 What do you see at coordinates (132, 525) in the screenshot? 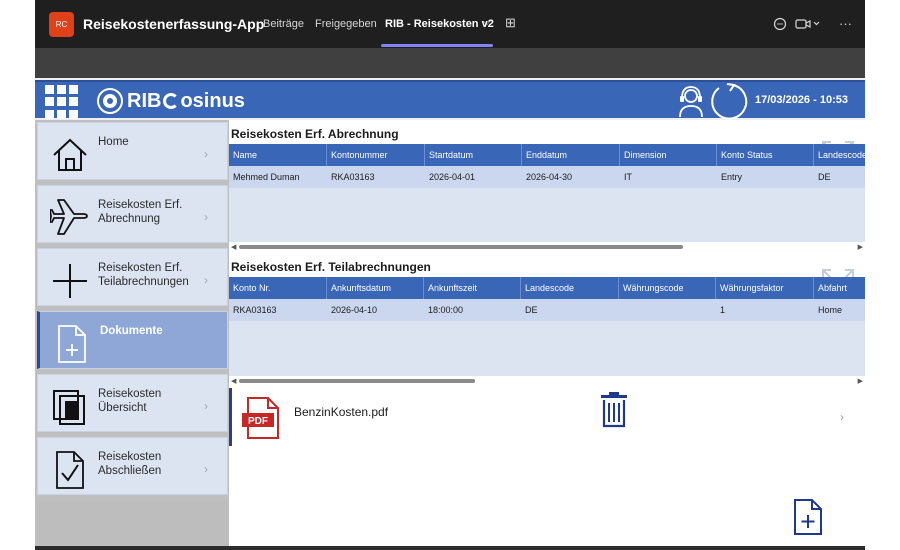
I see `sidebar-footer` at bounding box center [132, 525].